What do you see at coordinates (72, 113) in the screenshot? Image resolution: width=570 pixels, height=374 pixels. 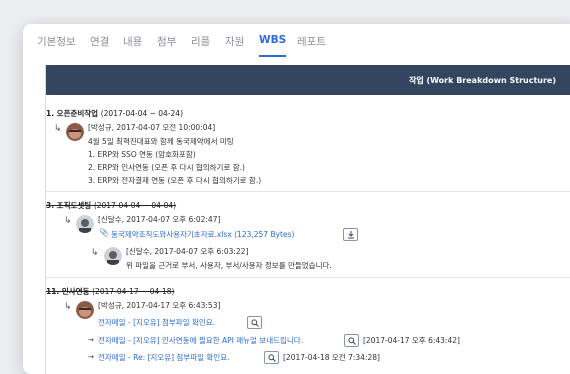 I see `wbs-item-name: 1. 오픈준비작업` at bounding box center [72, 113].